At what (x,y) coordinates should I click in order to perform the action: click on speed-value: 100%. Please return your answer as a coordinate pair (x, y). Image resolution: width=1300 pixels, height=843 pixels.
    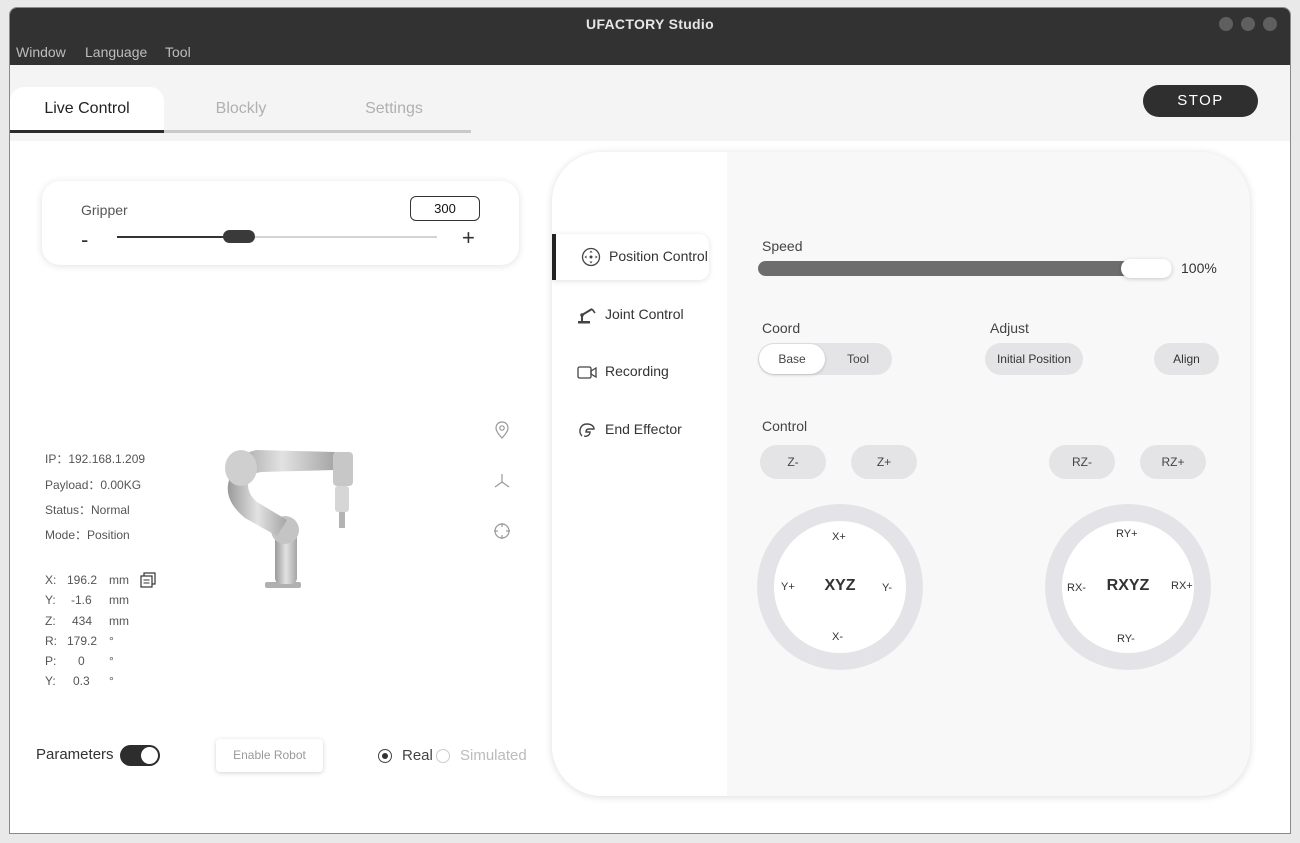
    Looking at the image, I should click on (1199, 268).